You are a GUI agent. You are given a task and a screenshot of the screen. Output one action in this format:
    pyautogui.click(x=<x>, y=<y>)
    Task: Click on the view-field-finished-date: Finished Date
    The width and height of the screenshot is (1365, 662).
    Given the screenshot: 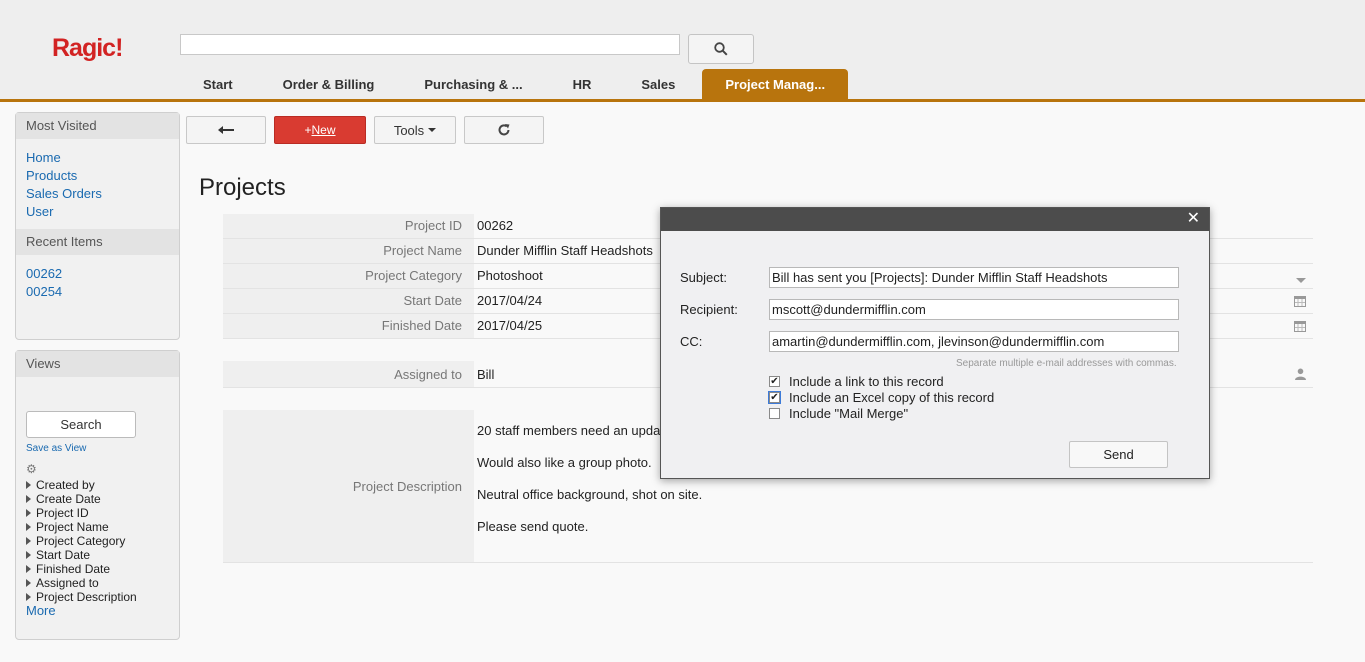 What is the action you would take?
    pyautogui.click(x=102, y=569)
    